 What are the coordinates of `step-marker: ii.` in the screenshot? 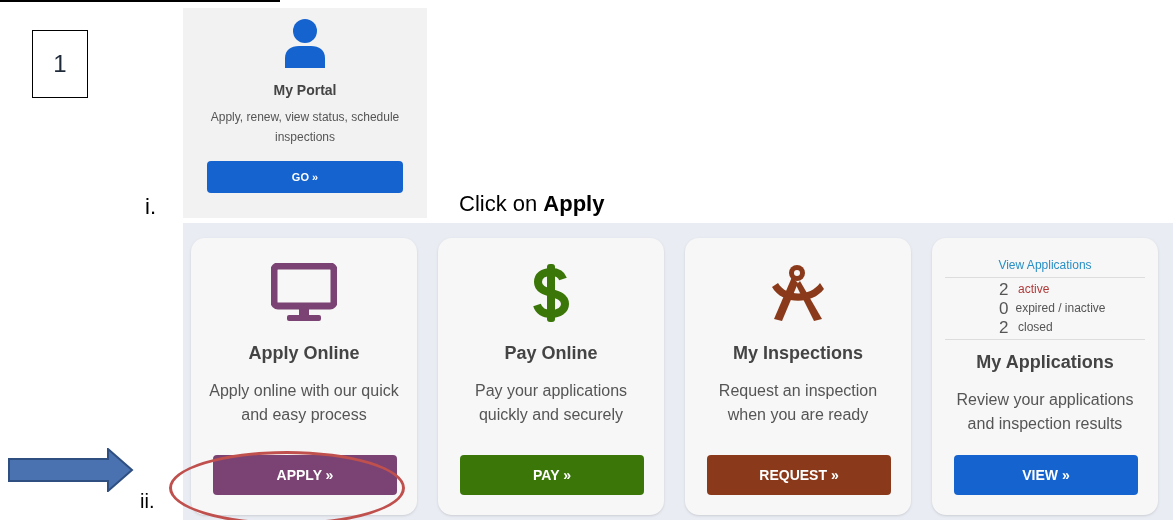 It's located at (147, 501).